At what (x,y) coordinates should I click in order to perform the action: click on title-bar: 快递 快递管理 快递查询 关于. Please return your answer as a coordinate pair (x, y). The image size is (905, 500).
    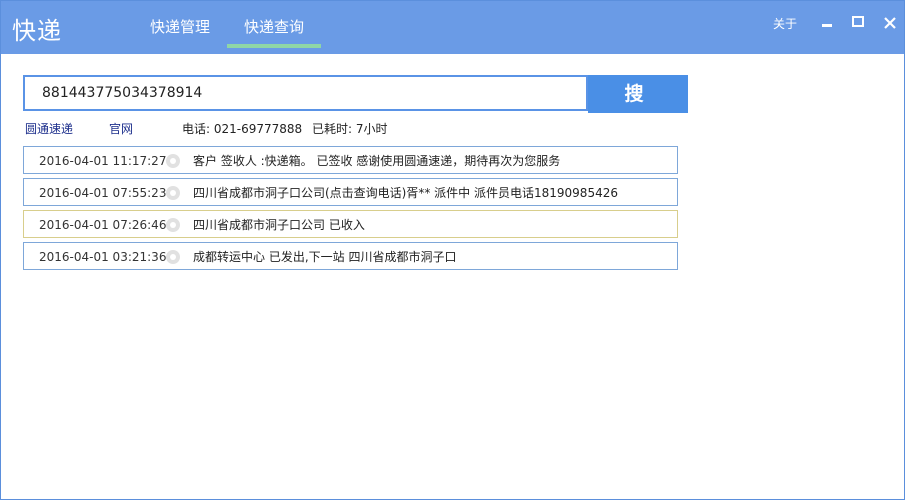
    Looking at the image, I should click on (452, 27).